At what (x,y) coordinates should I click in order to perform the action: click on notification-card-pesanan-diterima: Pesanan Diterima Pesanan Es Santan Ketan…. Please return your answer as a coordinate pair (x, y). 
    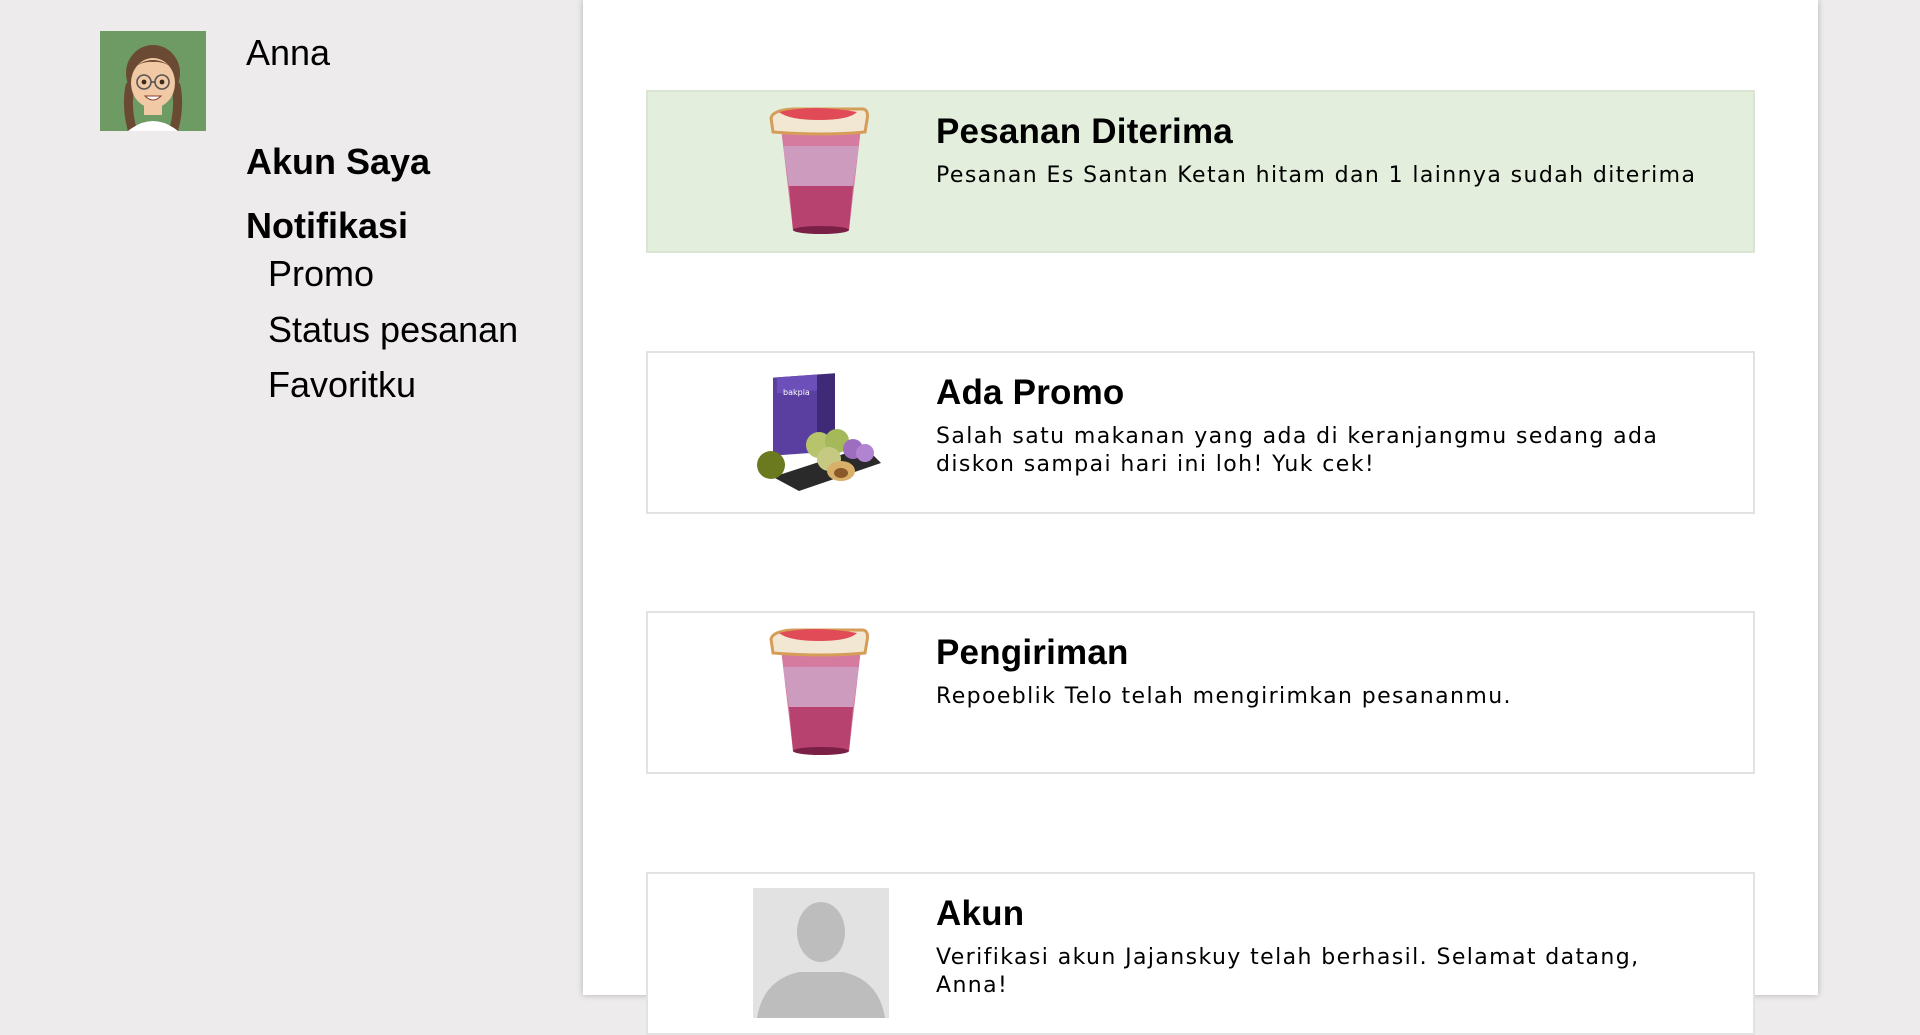
    Looking at the image, I should click on (1200, 171).